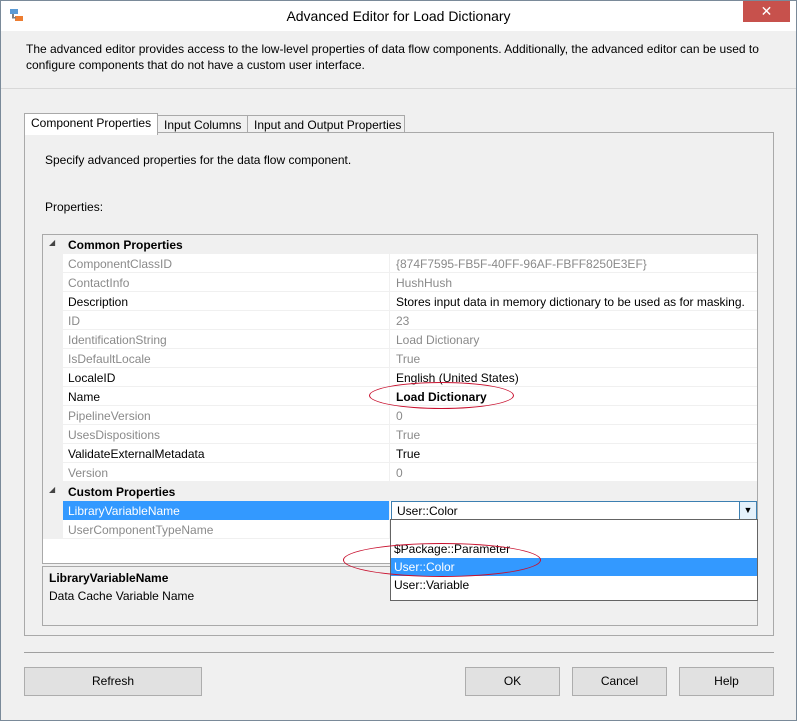  What do you see at coordinates (226, 396) in the screenshot?
I see `property-name: Name` at bounding box center [226, 396].